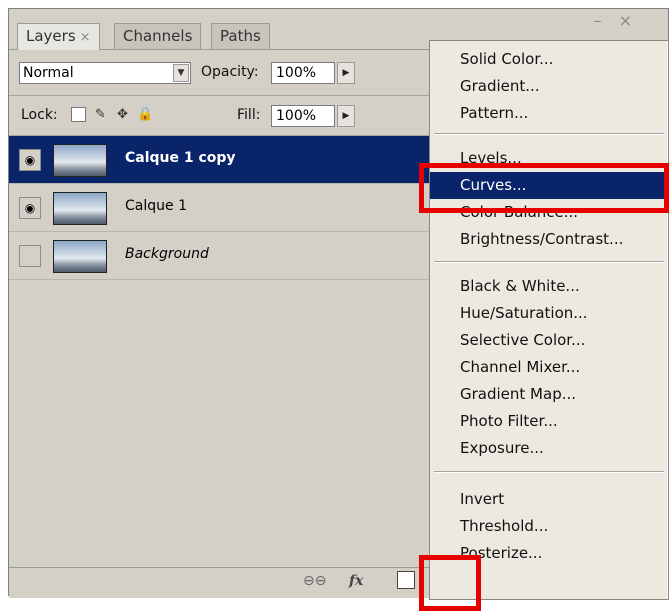 Image resolution: width=669 pixels, height=611 pixels. I want to click on layer-name: Calque 1 copy, so click(180, 158).